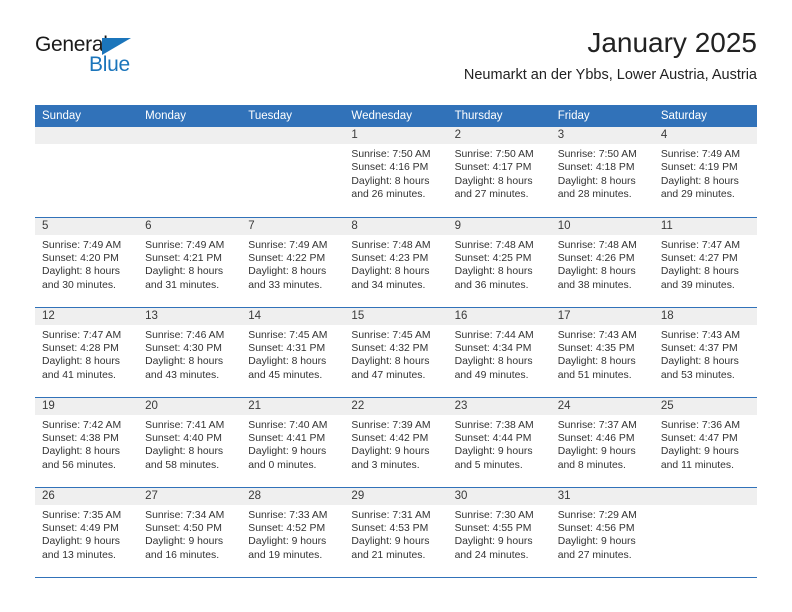  What do you see at coordinates (288, 515) in the screenshot?
I see `sunrise-text: Sunrise: 7:33 AM` at bounding box center [288, 515].